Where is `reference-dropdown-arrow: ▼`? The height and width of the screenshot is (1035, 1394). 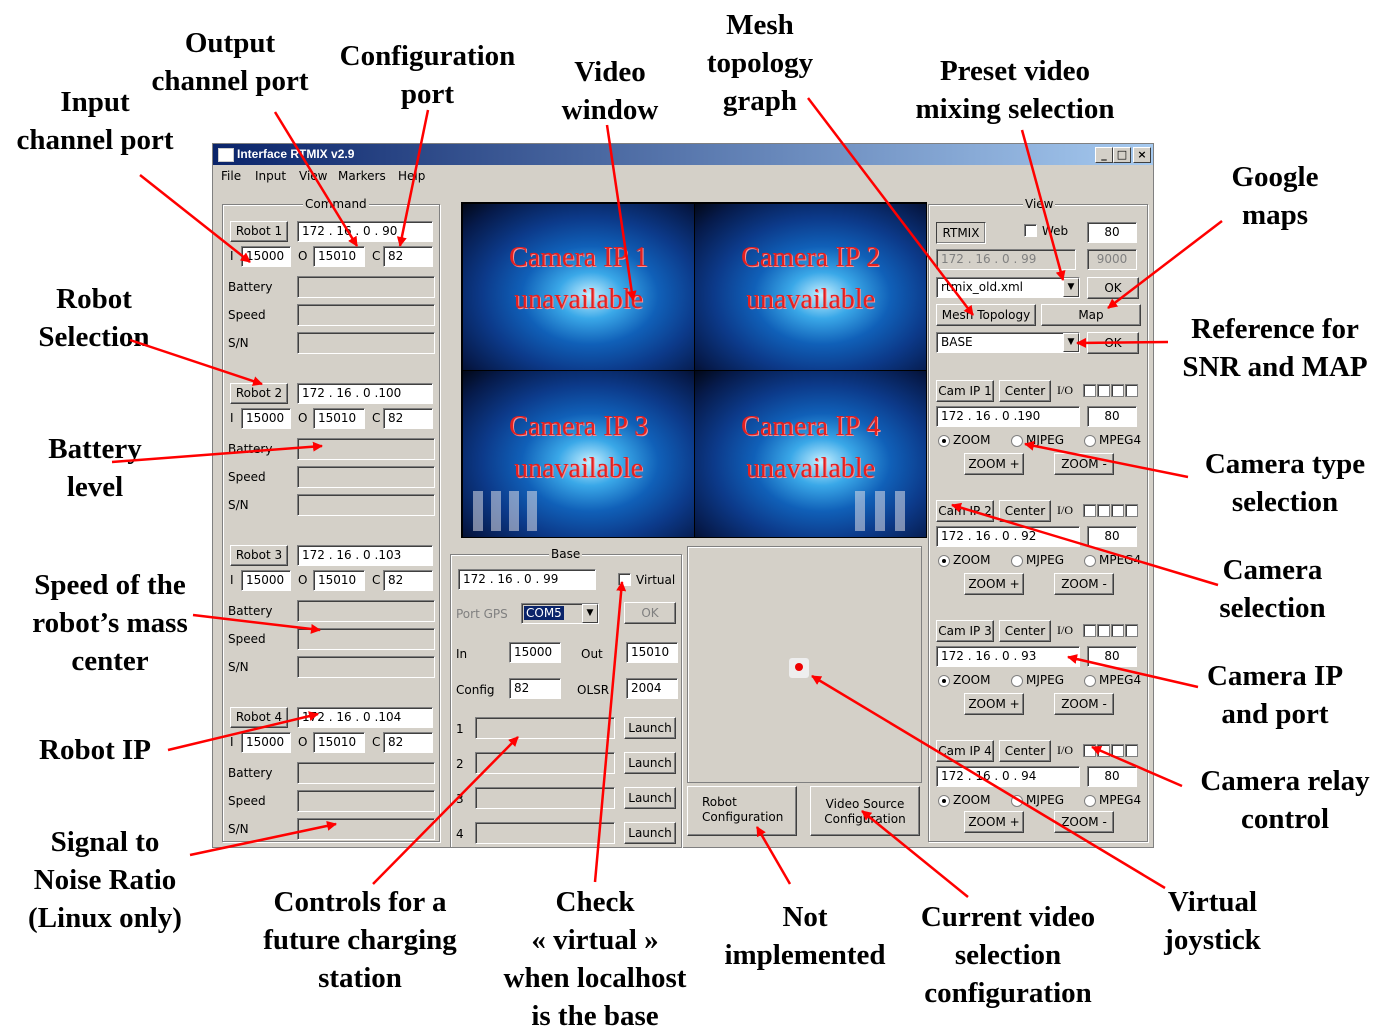
reference-dropdown-arrow: ▼ is located at coordinates (1071, 342).